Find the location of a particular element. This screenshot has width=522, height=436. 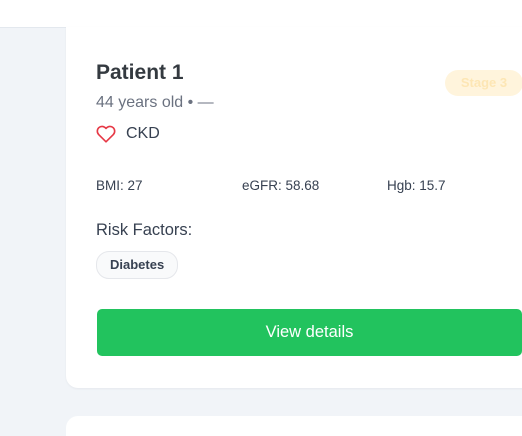

risk-factor-chip: Diabetes is located at coordinates (137, 265).